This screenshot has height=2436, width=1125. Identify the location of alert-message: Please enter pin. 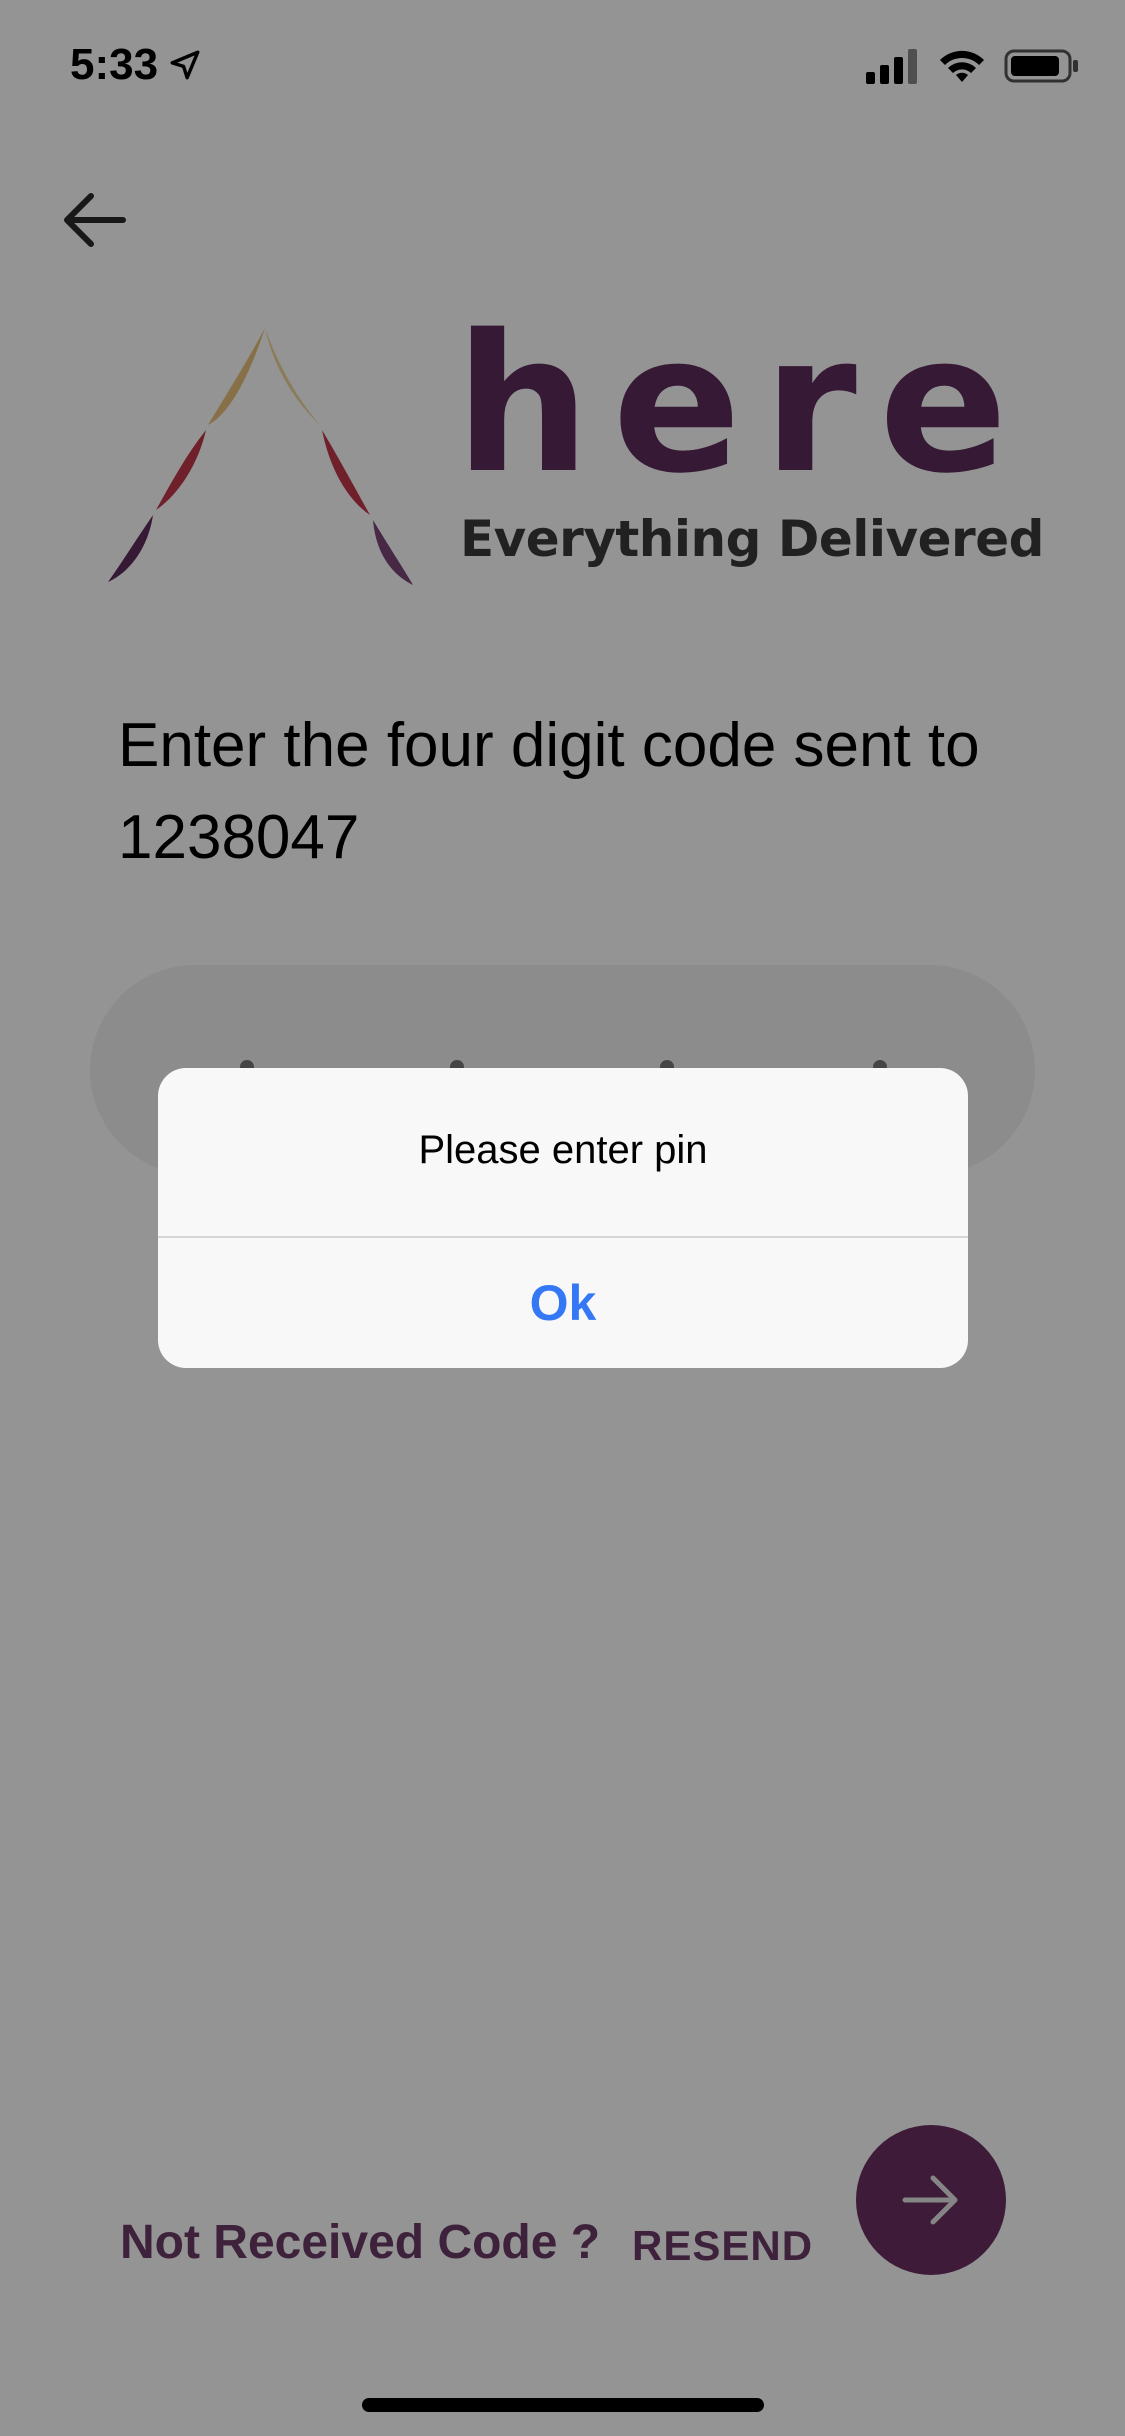
(563, 1150).